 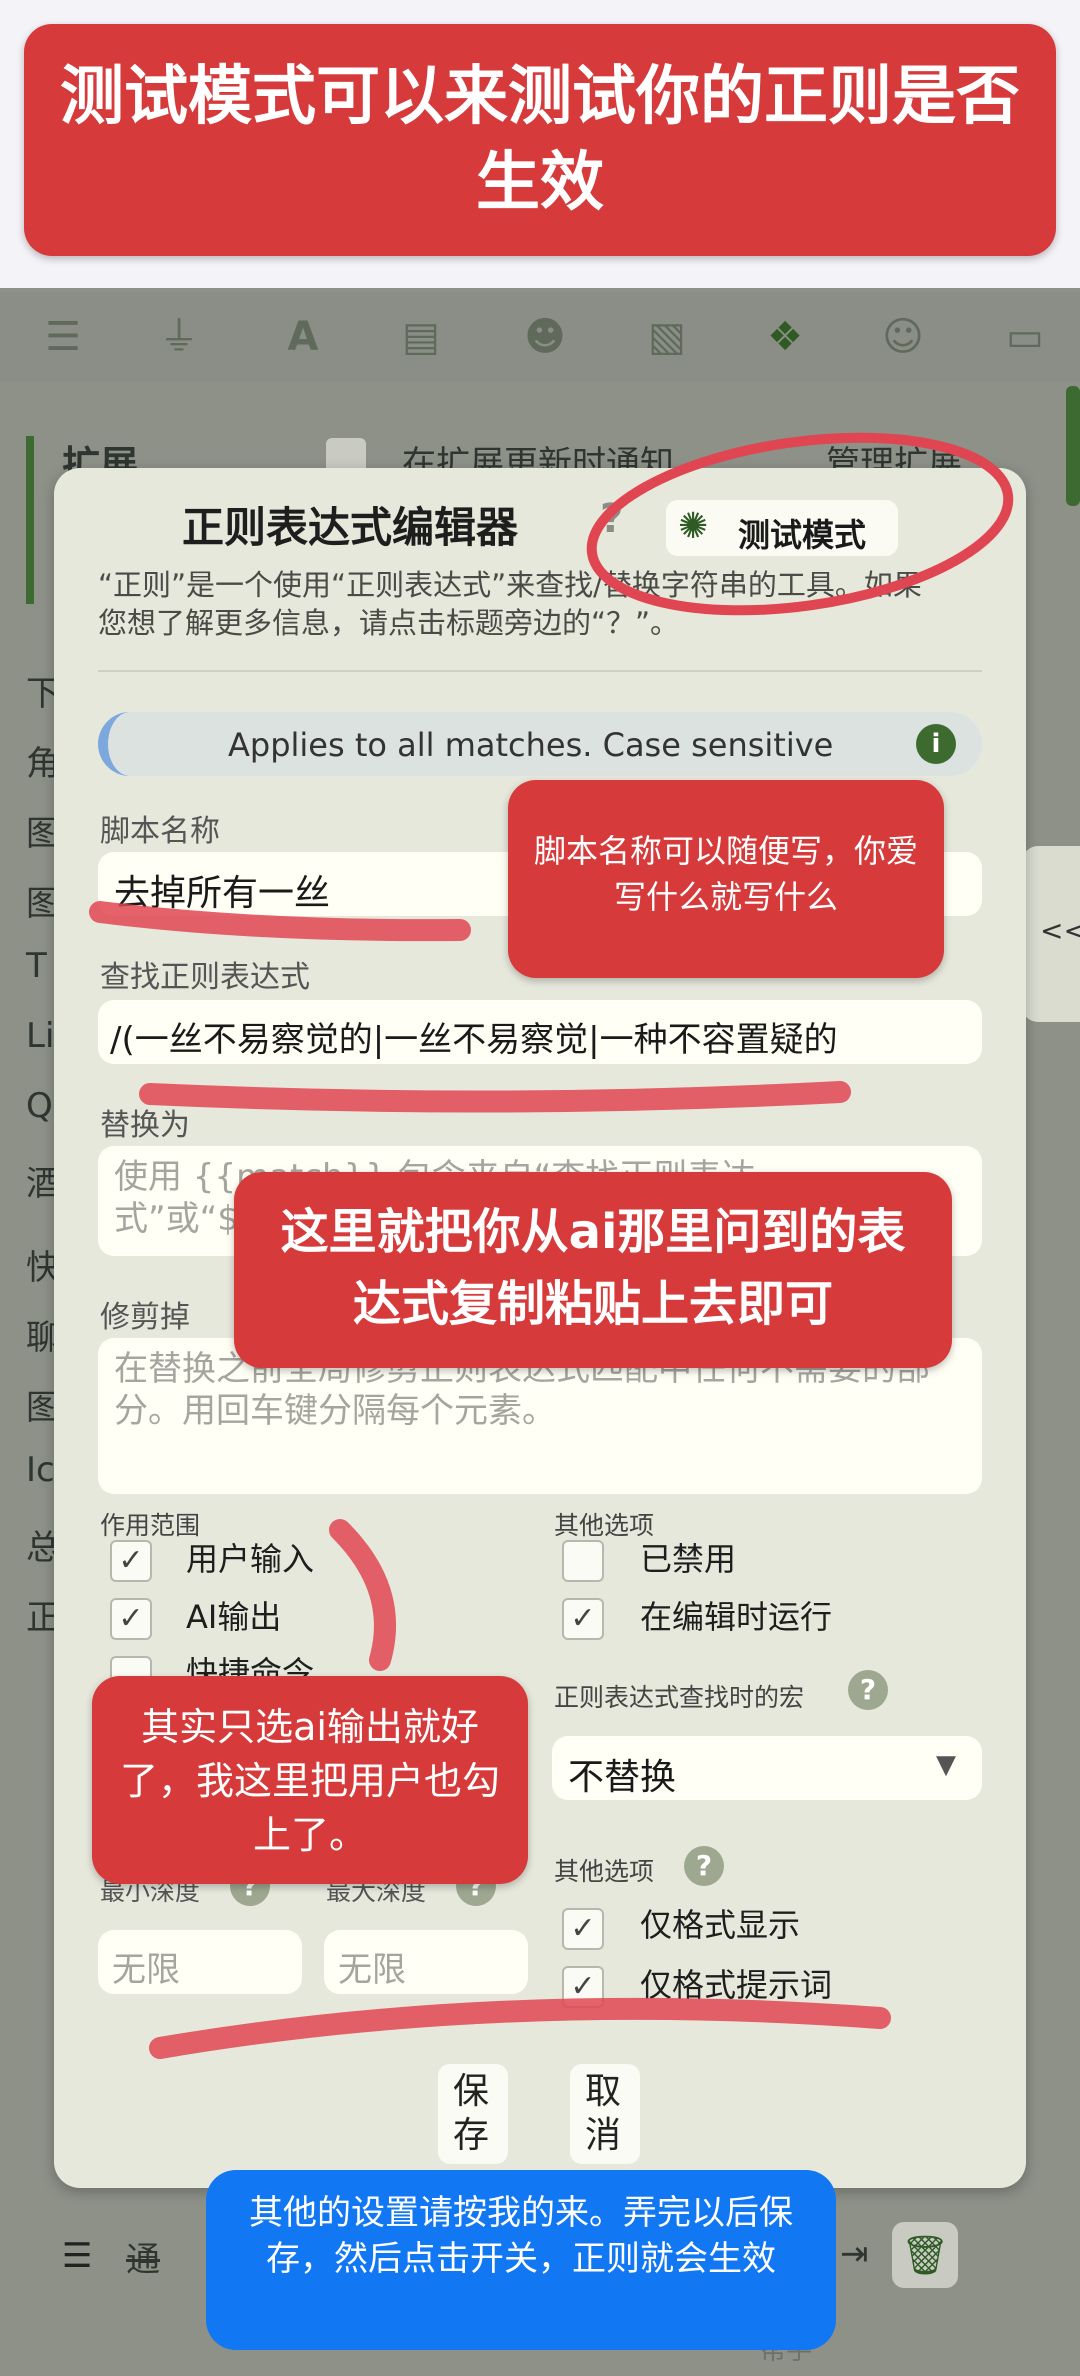 I want to click on regex-note-text: 这里就把你从ai那里问到的表达式复制粘贴上去即可, so click(x=593, y=1268).